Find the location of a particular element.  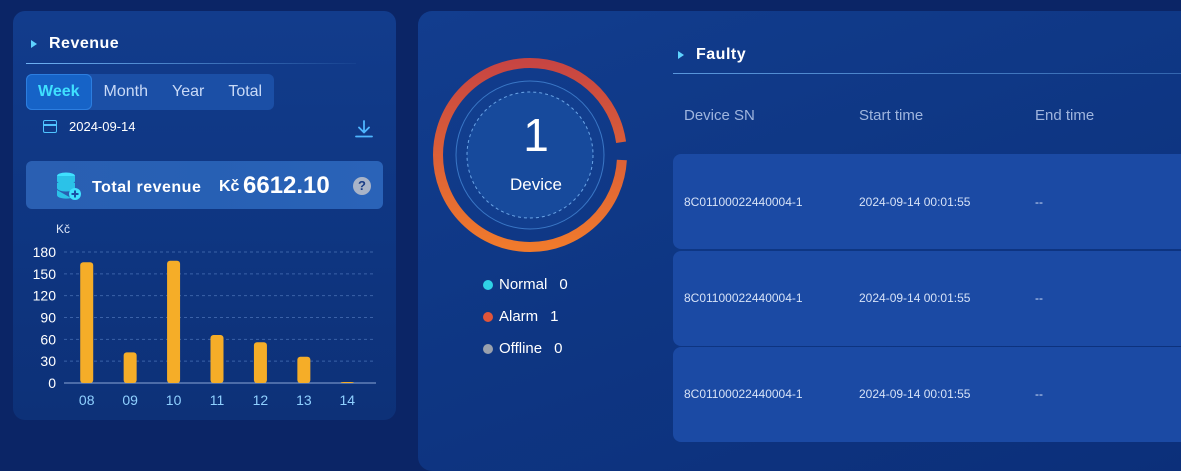

help-icon: ? is located at coordinates (362, 186).